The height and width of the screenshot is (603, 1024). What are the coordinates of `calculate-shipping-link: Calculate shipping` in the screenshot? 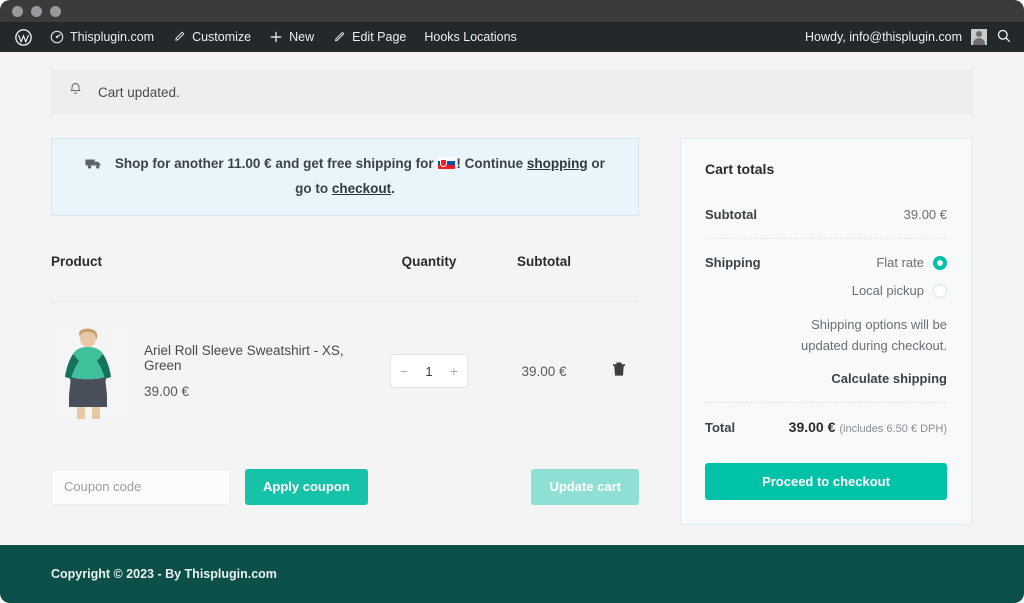 It's located at (854, 378).